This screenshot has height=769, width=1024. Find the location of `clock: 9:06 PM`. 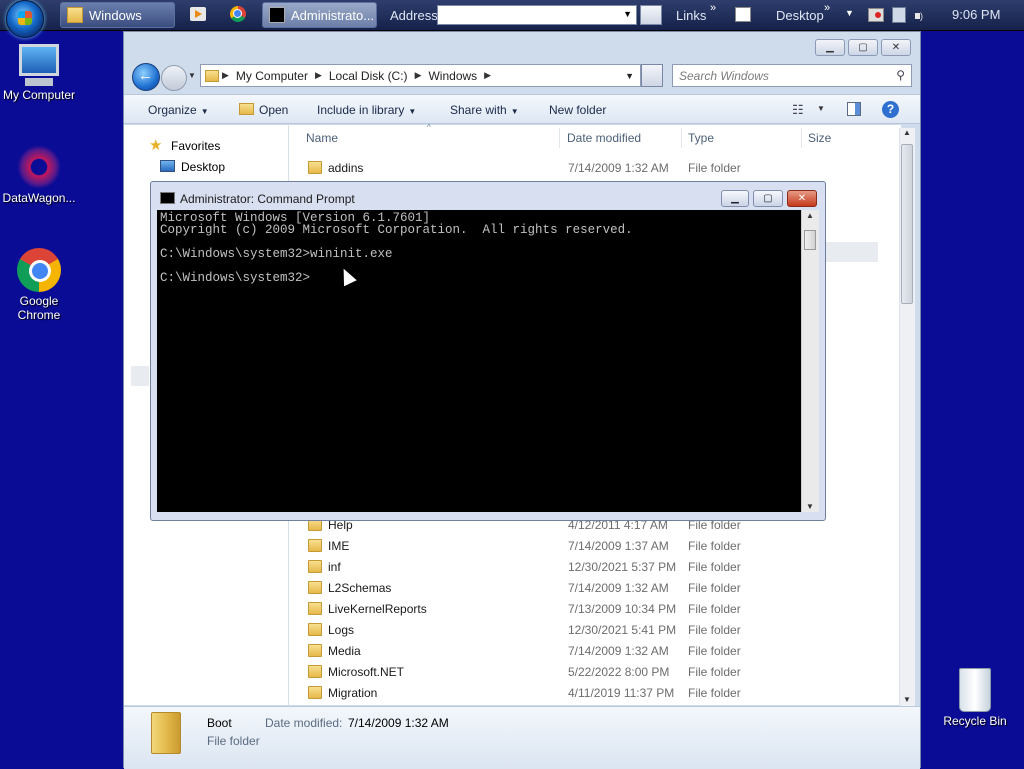

clock: 9:06 PM is located at coordinates (976, 14).